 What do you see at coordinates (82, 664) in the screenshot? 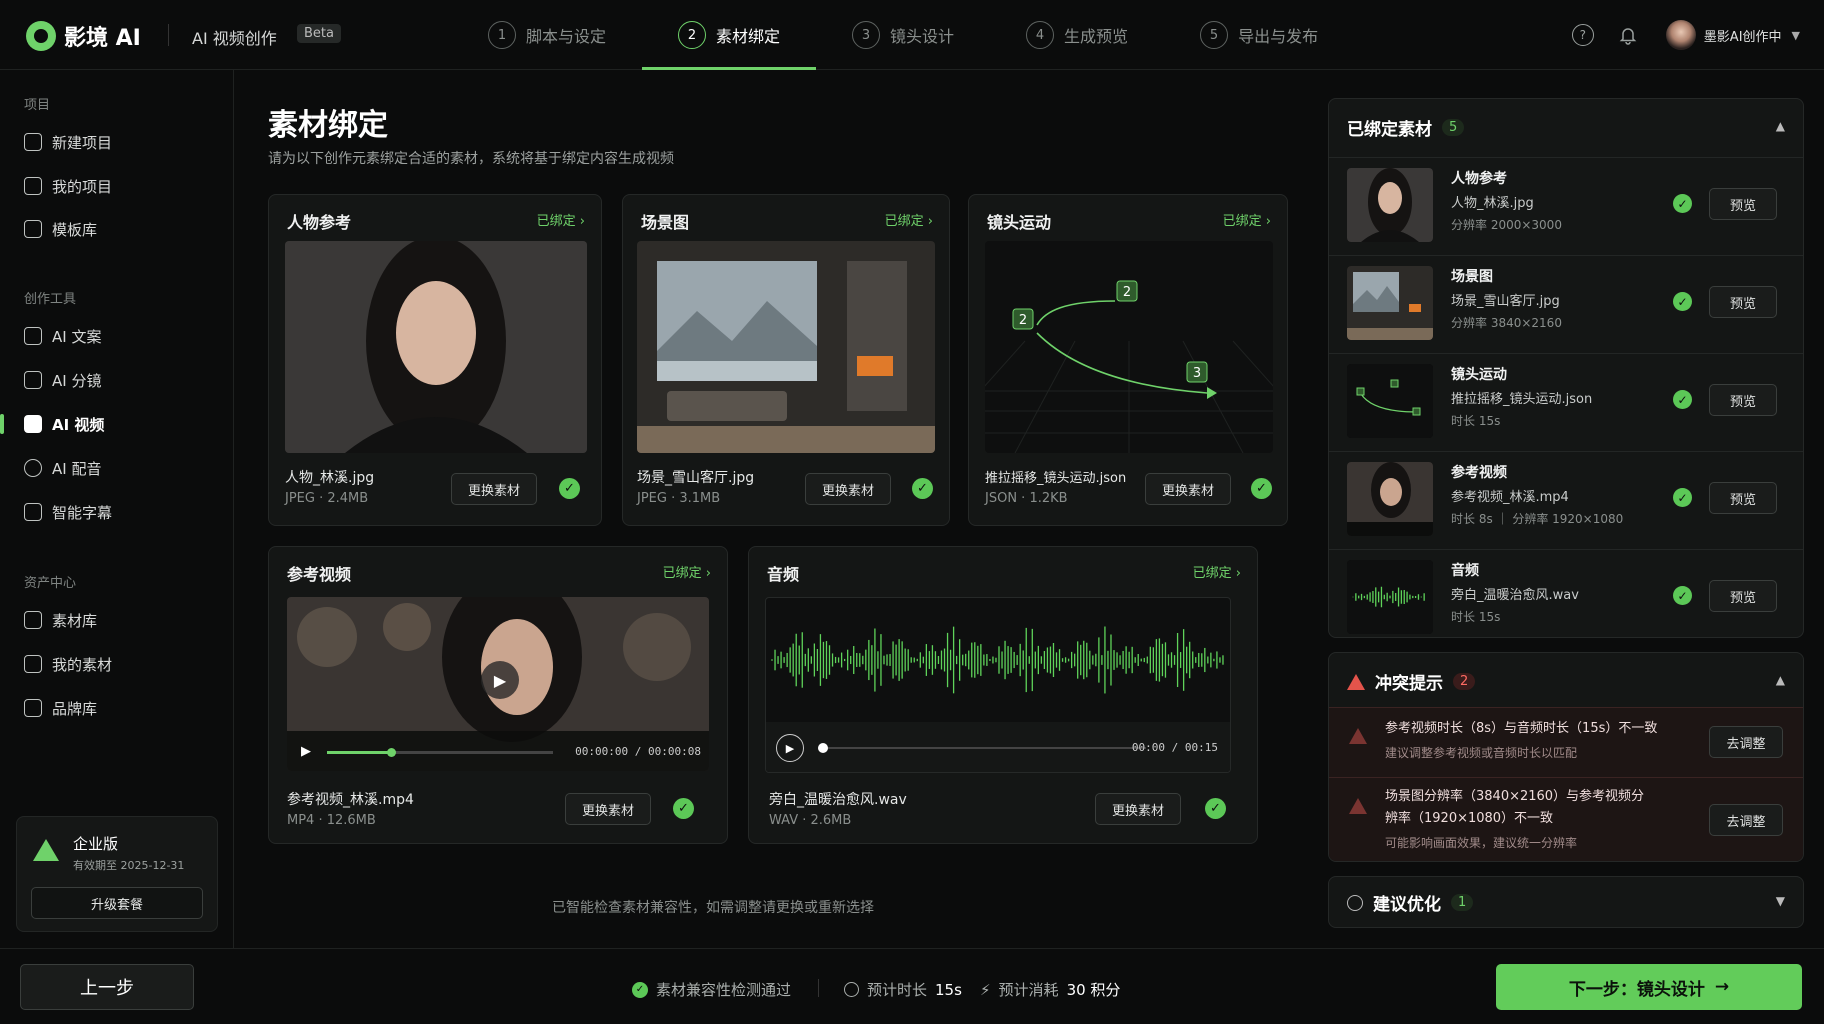
I see `sidebar-item-label: 我的素材` at bounding box center [82, 664].